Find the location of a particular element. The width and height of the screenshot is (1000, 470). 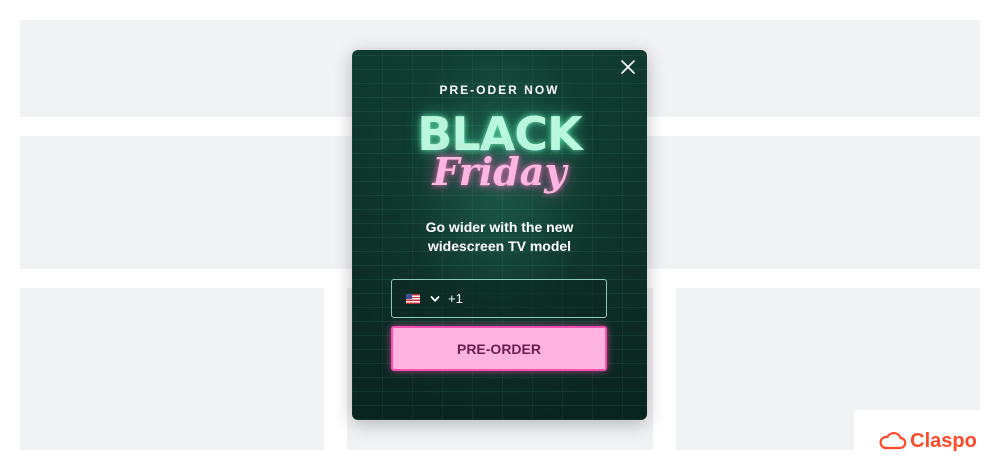

brand-name: Claspo is located at coordinates (943, 440).